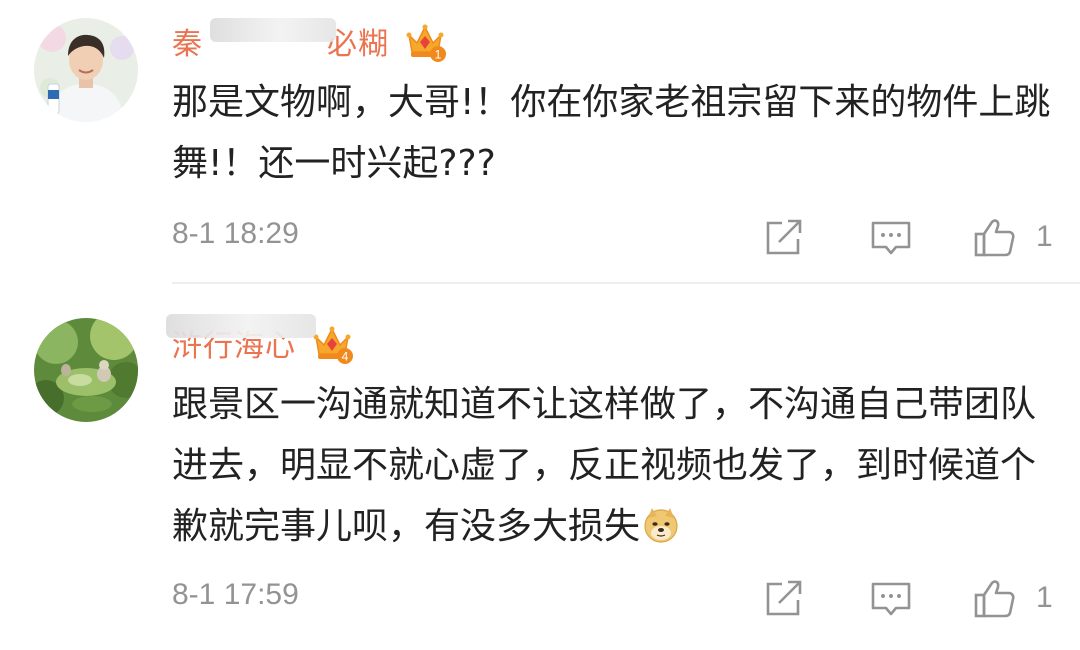 The width and height of the screenshot is (1080, 650). I want to click on comment-text: 那是文物啊，大哥!！你在你家老祖宗留下来的物件上跳舞!！还一时兴起???, so click(611, 133).